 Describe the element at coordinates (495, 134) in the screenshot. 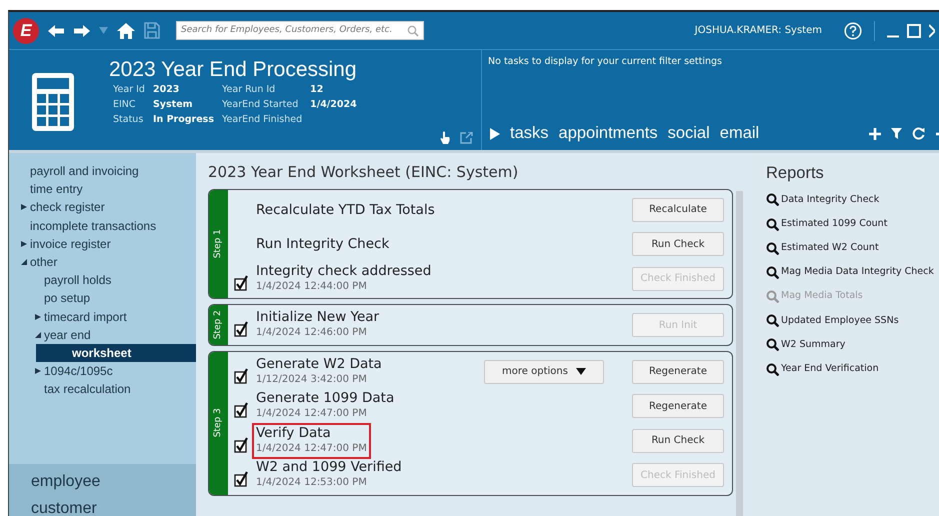

I see `expand-icon` at that location.